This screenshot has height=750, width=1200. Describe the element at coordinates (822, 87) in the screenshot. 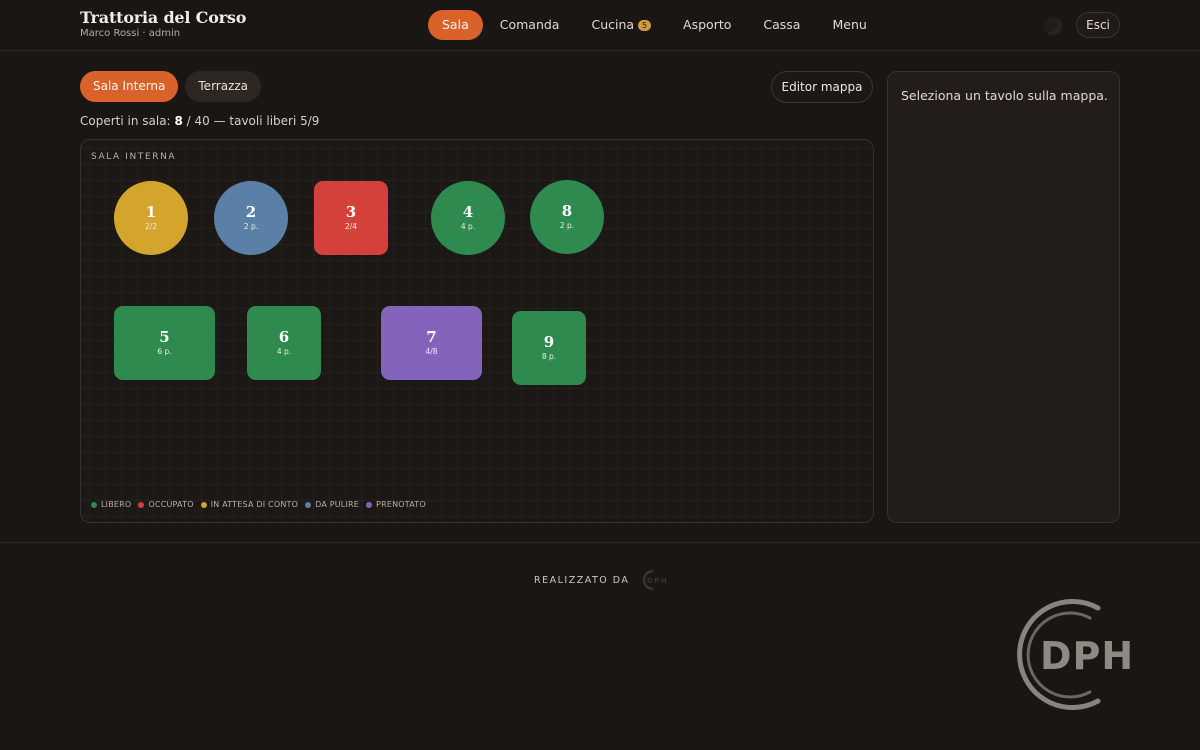

I see `map-editor-button: Editor mappa` at that location.